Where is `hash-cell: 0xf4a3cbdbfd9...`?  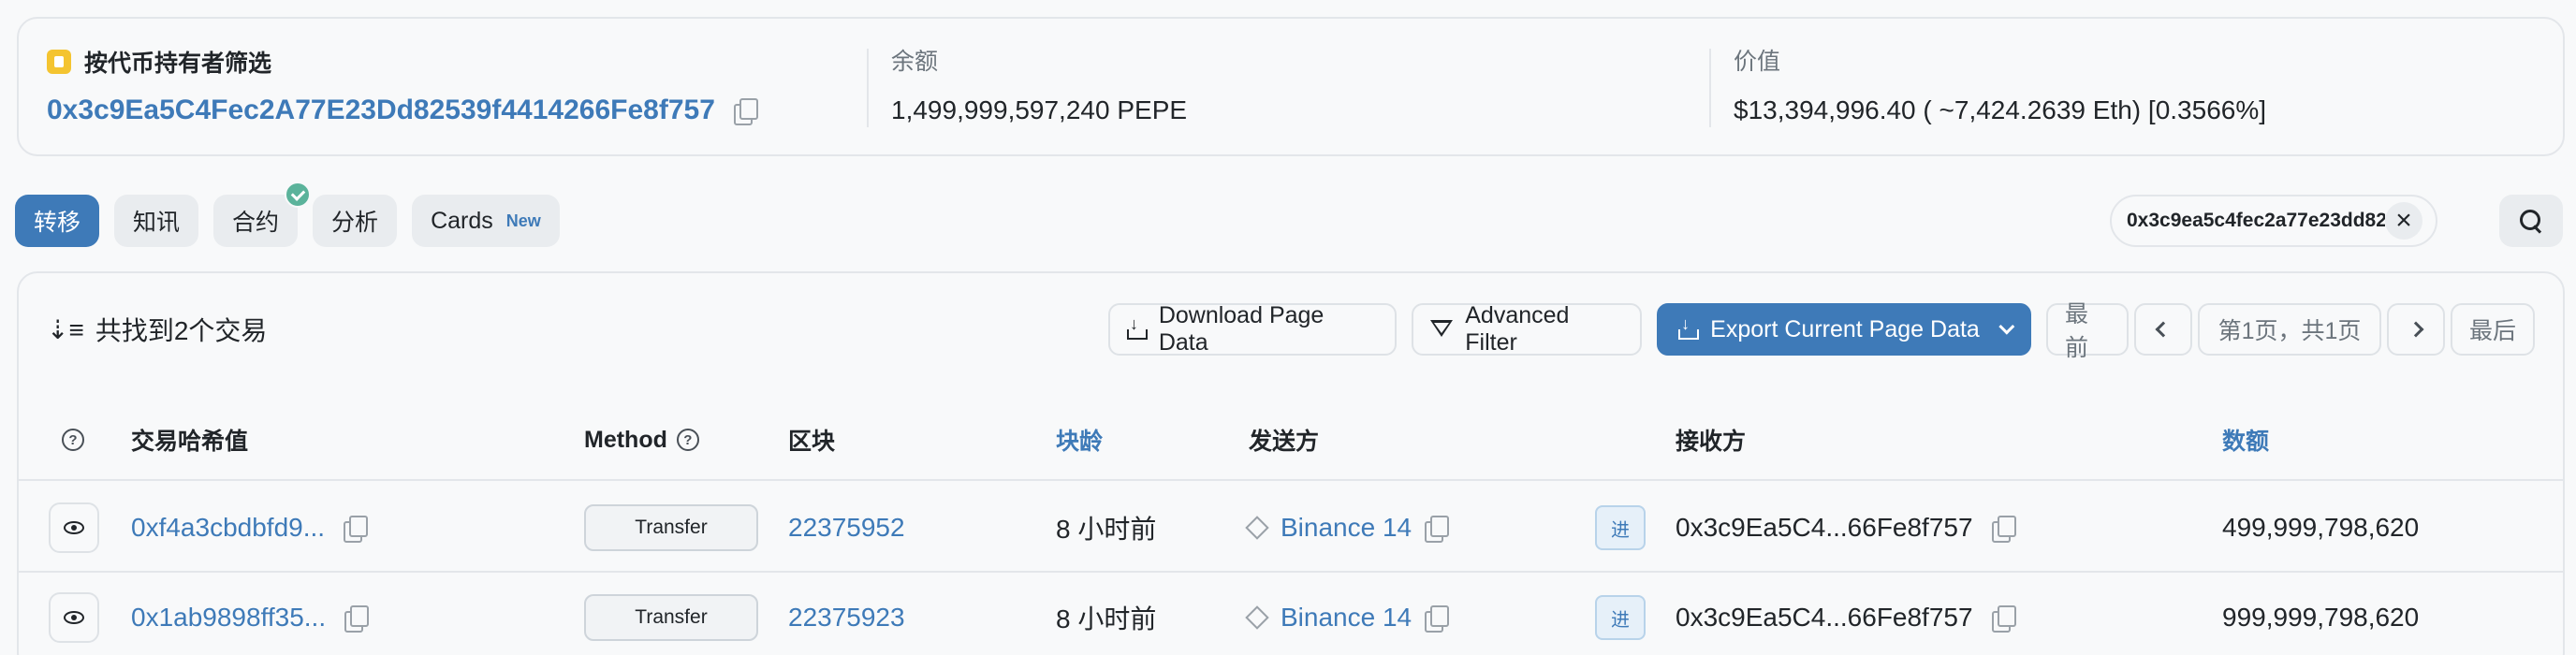
hash-cell: 0xf4a3cbdbfd9... is located at coordinates (250, 528).